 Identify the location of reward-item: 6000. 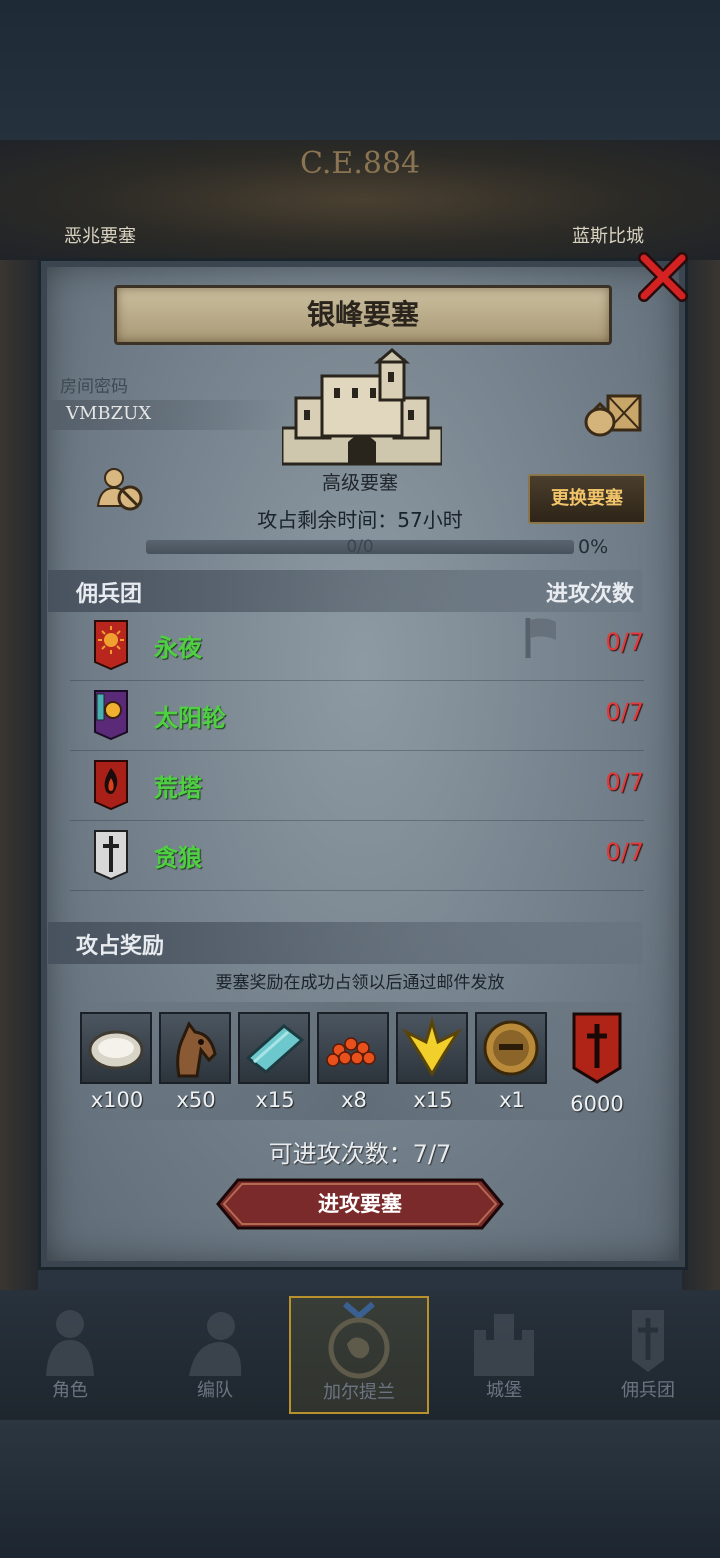
(597, 1064).